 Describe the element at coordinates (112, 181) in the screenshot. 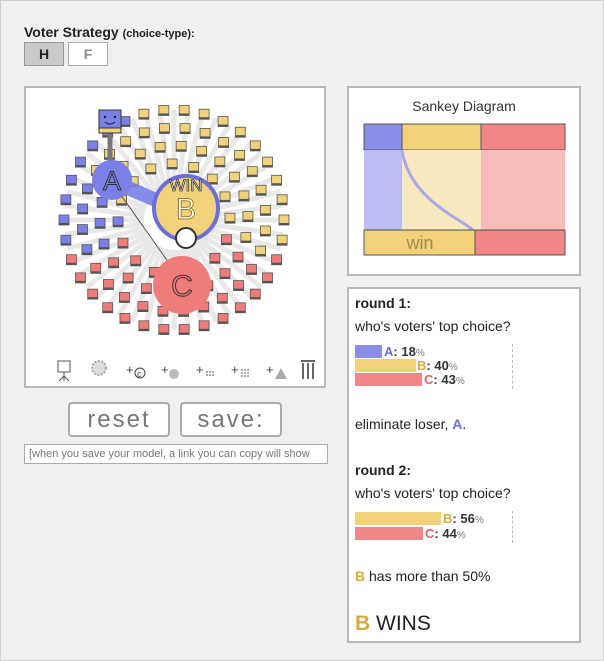

I see `candidate-a-label: A` at that location.